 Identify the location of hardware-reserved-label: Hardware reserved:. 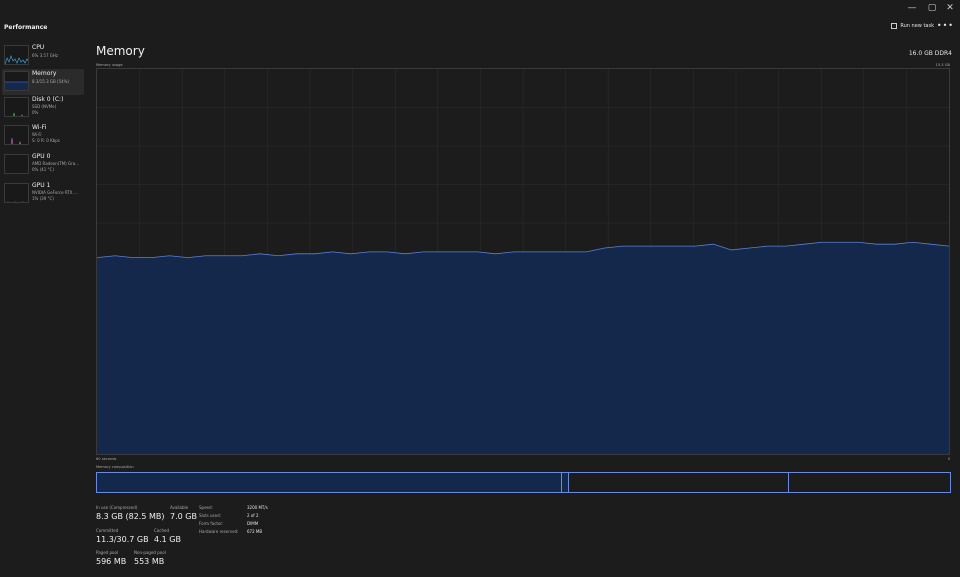
(219, 531).